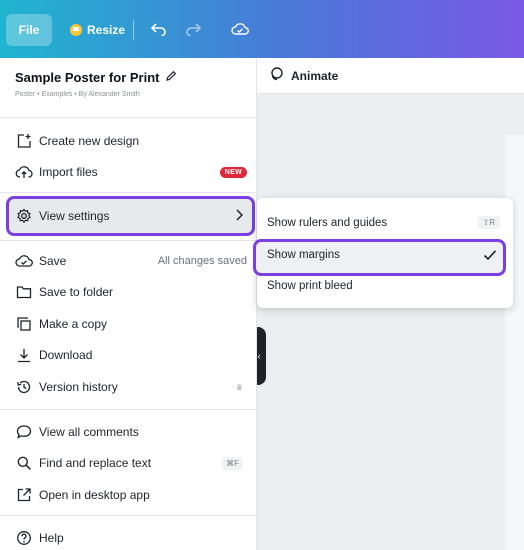  Describe the element at coordinates (68, 172) in the screenshot. I see `menu-item-label: Import files` at that location.